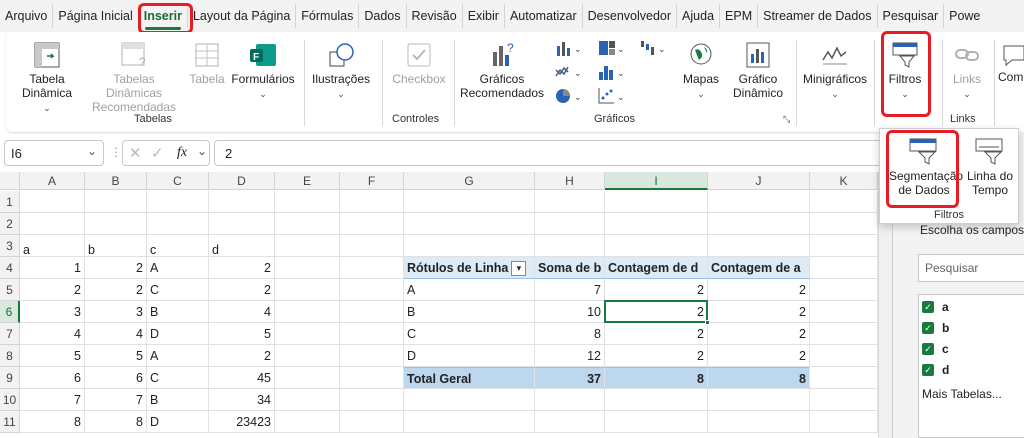 The width and height of the screenshot is (1024, 438). I want to click on group-label-graficos: Gráficos, so click(614, 119).